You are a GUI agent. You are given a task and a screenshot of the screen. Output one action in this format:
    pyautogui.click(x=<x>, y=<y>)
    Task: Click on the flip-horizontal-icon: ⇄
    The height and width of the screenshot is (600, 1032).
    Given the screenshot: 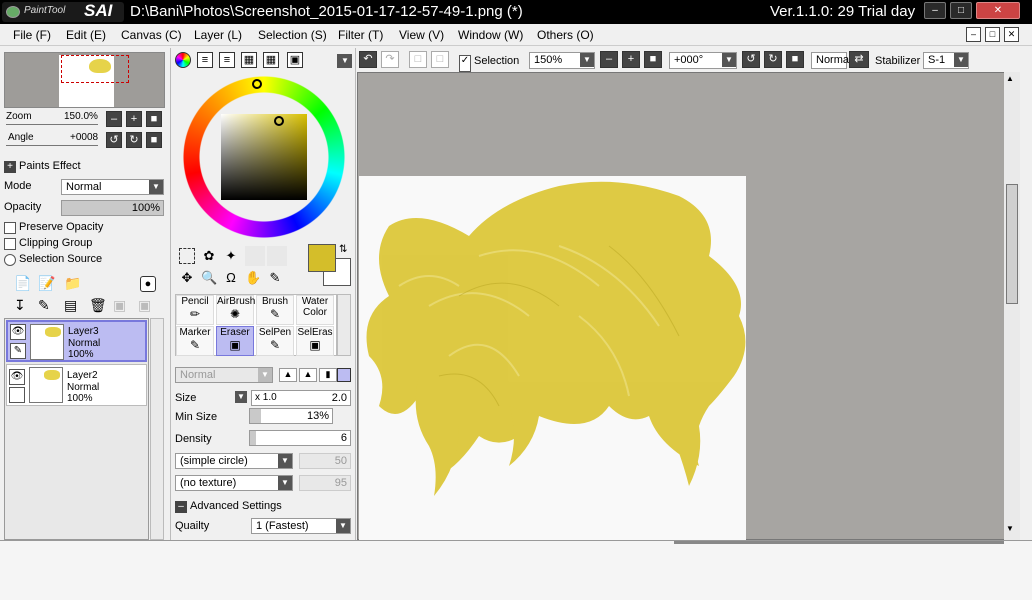 What is the action you would take?
    pyautogui.click(x=859, y=59)
    